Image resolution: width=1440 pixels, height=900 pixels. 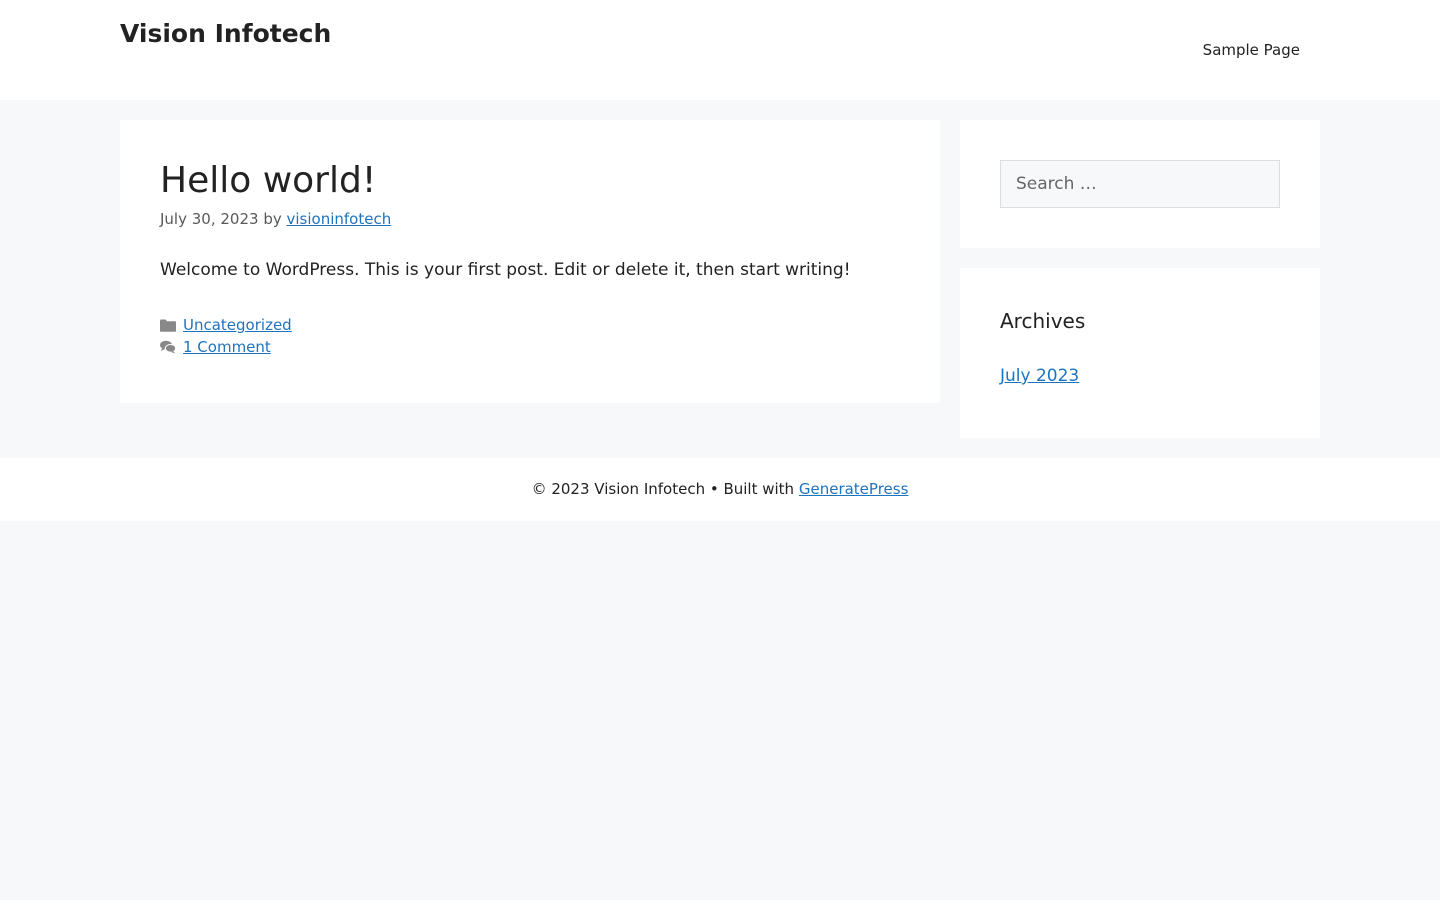 I want to click on comments-icon, so click(x=168, y=347).